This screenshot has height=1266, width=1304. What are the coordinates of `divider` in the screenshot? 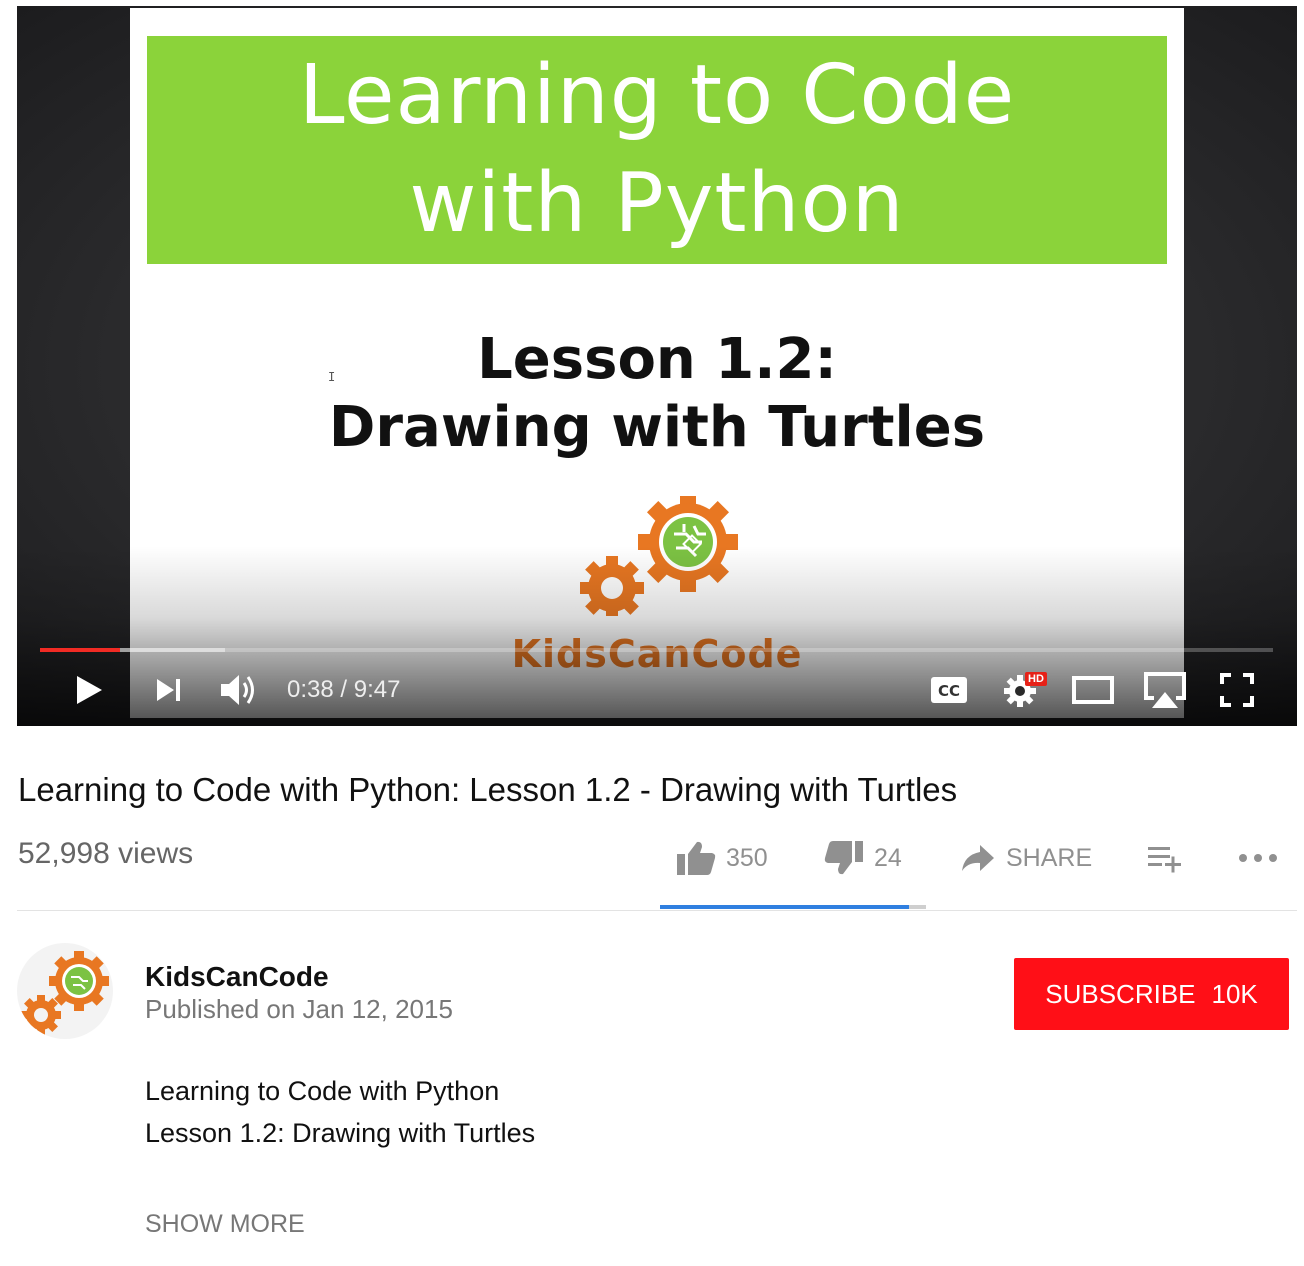 It's located at (657, 910).